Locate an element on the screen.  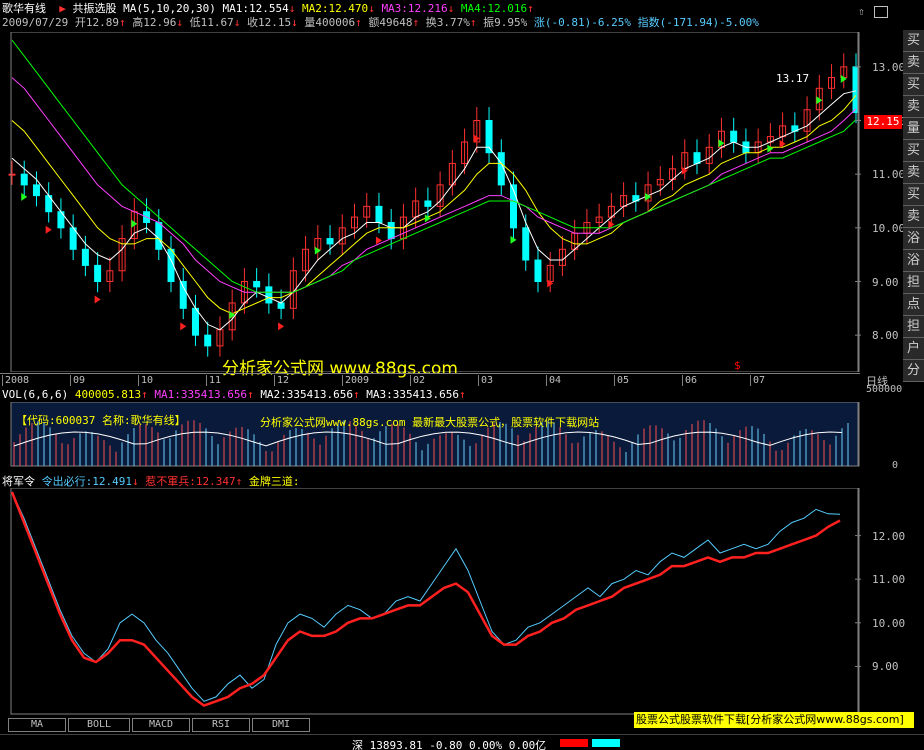
indicator-line2: 惹不軍兵:12.347 is located at coordinates (190, 481).